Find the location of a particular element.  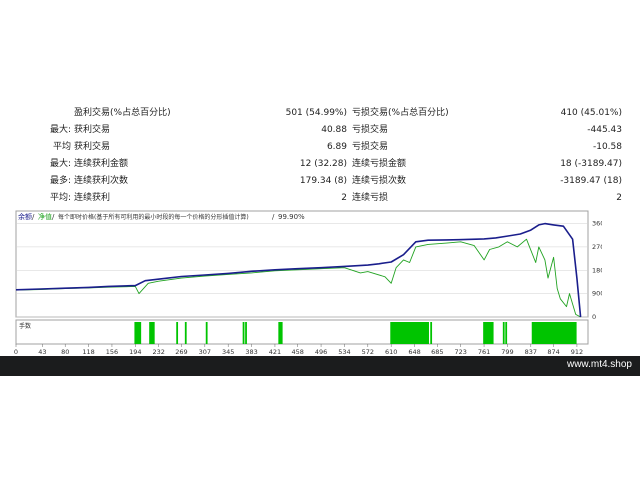

x-tick-label: 307 is located at coordinates (205, 352).